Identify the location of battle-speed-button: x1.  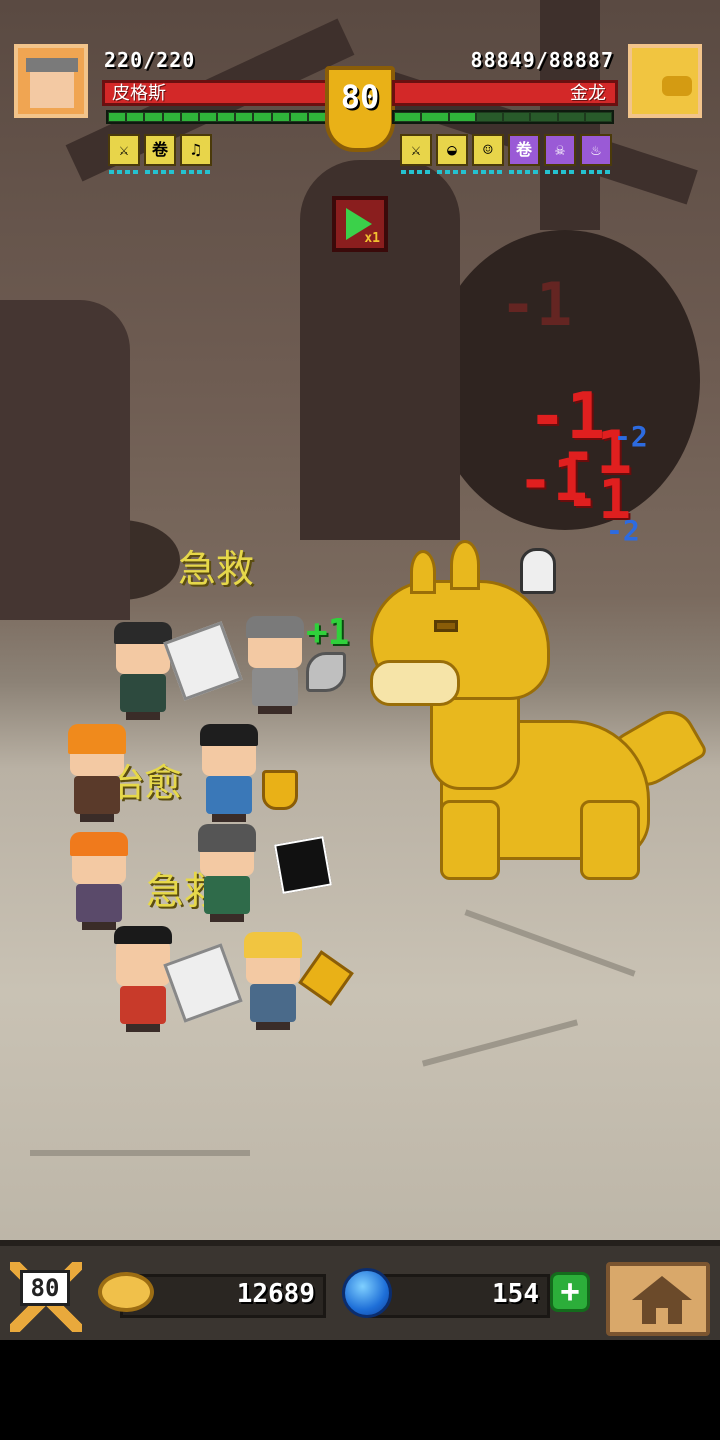
(360, 224).